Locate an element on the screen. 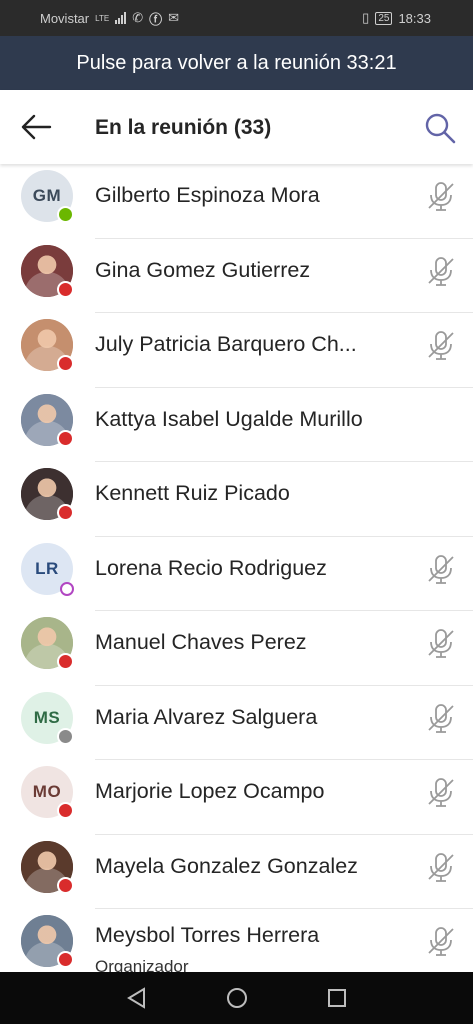  app-header: En la reunión (33) is located at coordinates (236, 127).